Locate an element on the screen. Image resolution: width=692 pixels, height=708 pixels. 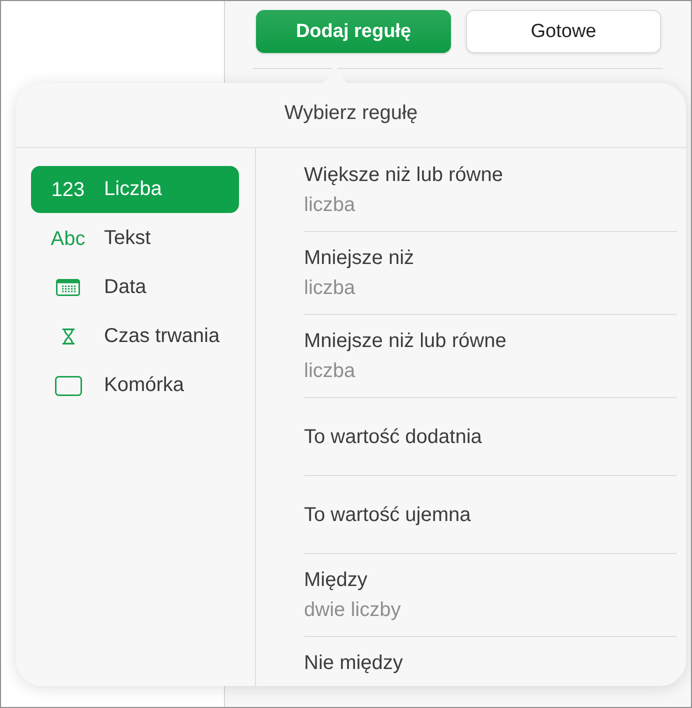
category-item: Komórka is located at coordinates (135, 385).